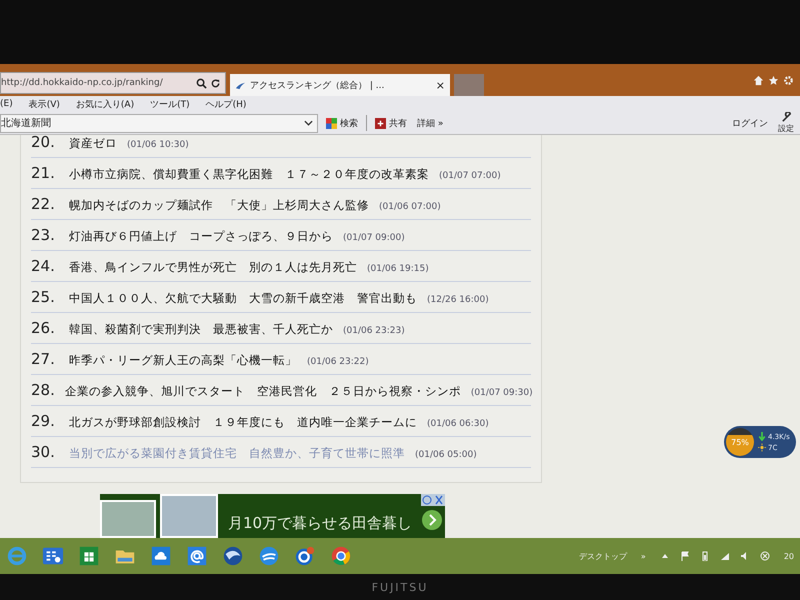 The width and height of the screenshot is (800, 600). What do you see at coordinates (105, 104) in the screenshot?
I see `menu-item: お気に入り(A)` at bounding box center [105, 104].